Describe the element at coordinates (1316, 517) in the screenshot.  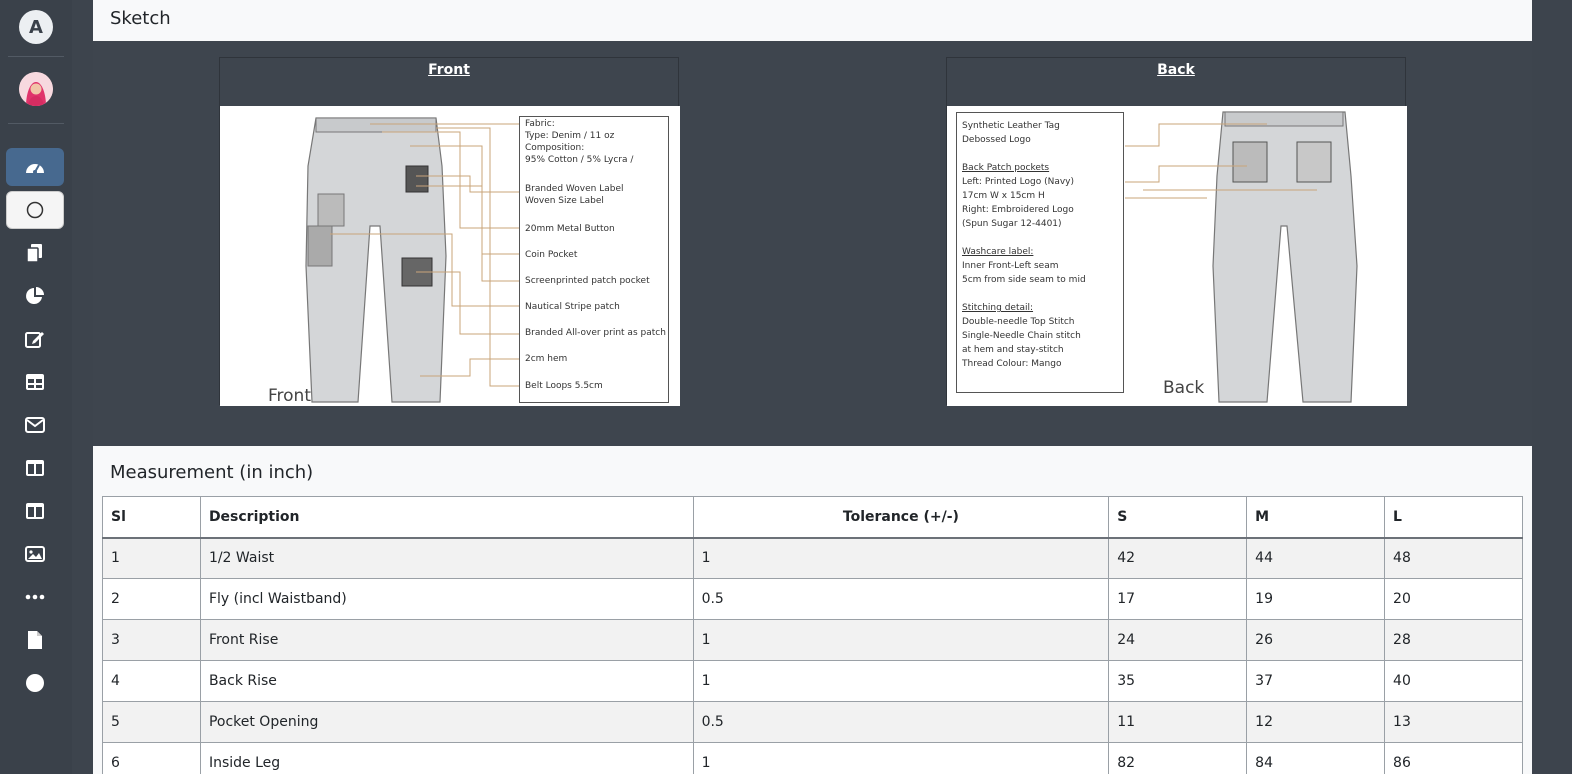
I see `column-header: M` at that location.